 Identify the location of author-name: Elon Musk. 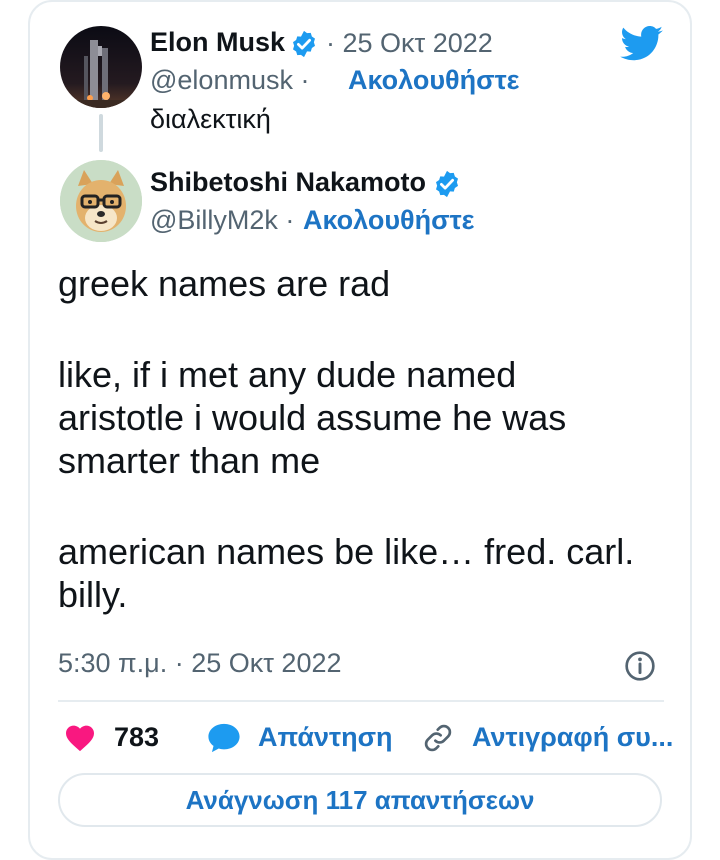
(217, 42).